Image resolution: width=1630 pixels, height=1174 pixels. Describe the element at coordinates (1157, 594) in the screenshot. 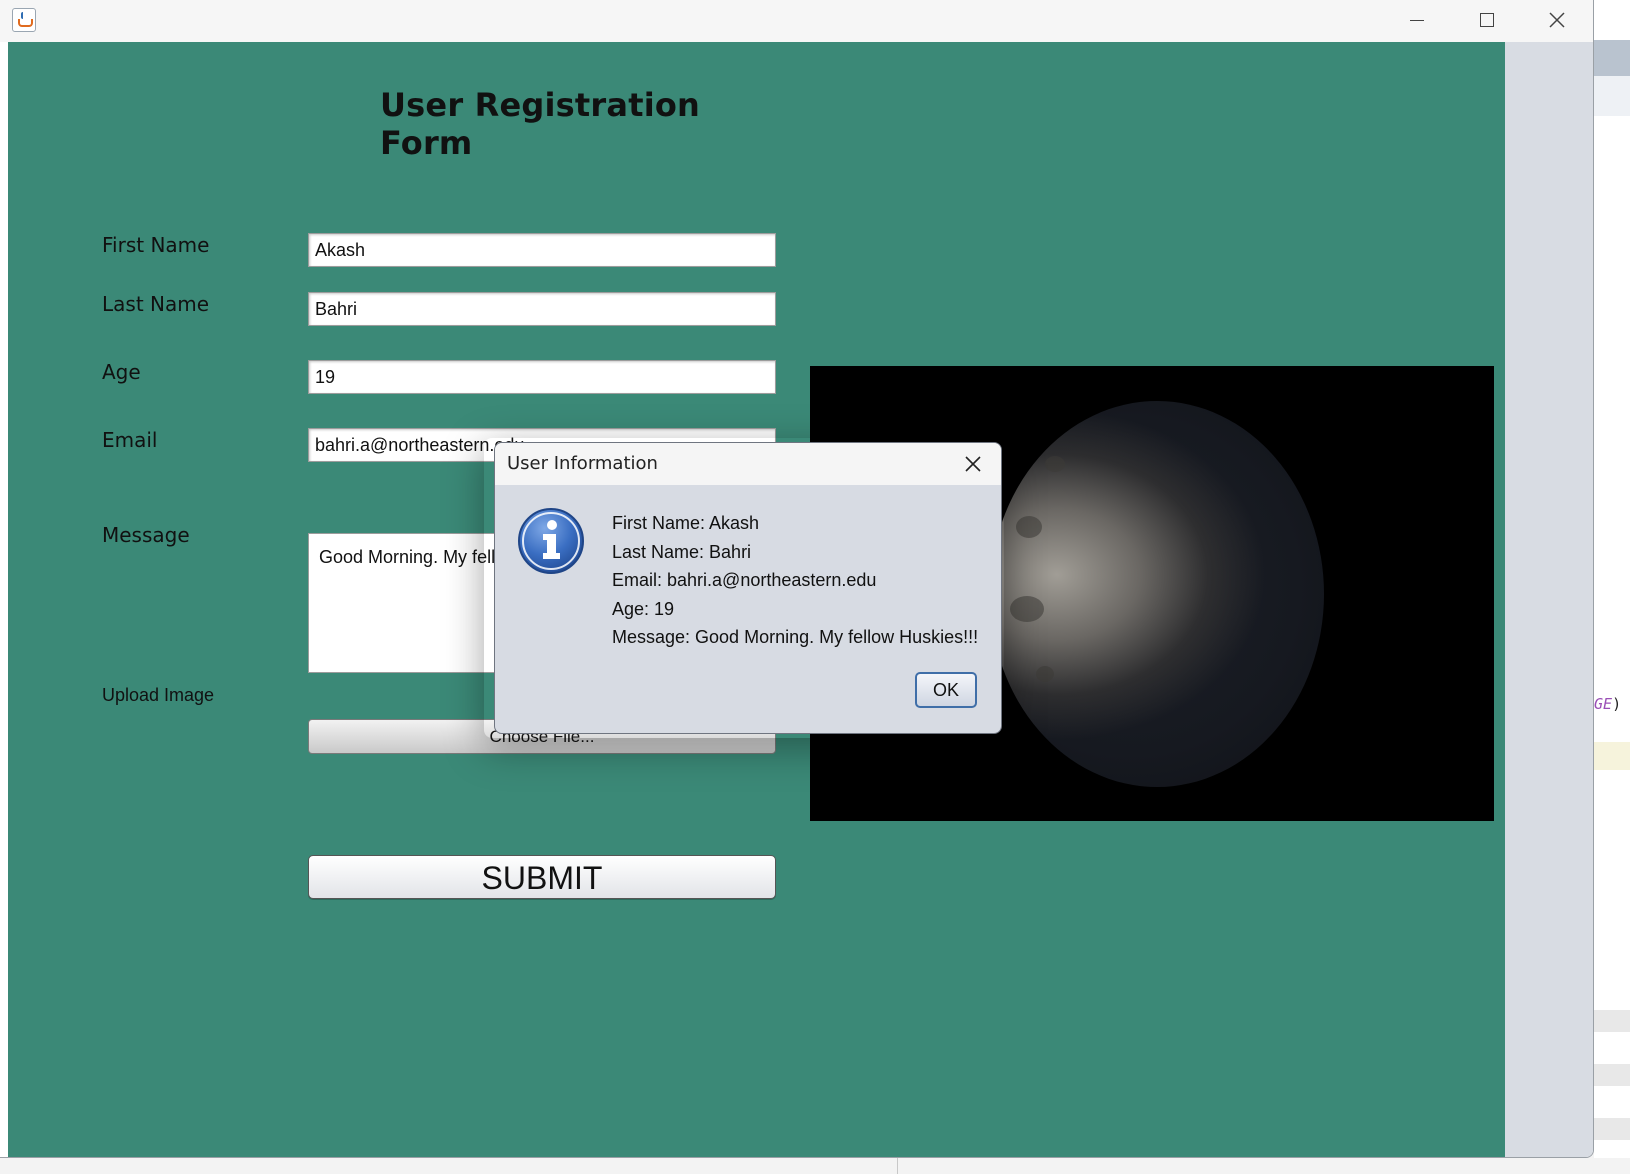

I see `moon-crescent` at that location.